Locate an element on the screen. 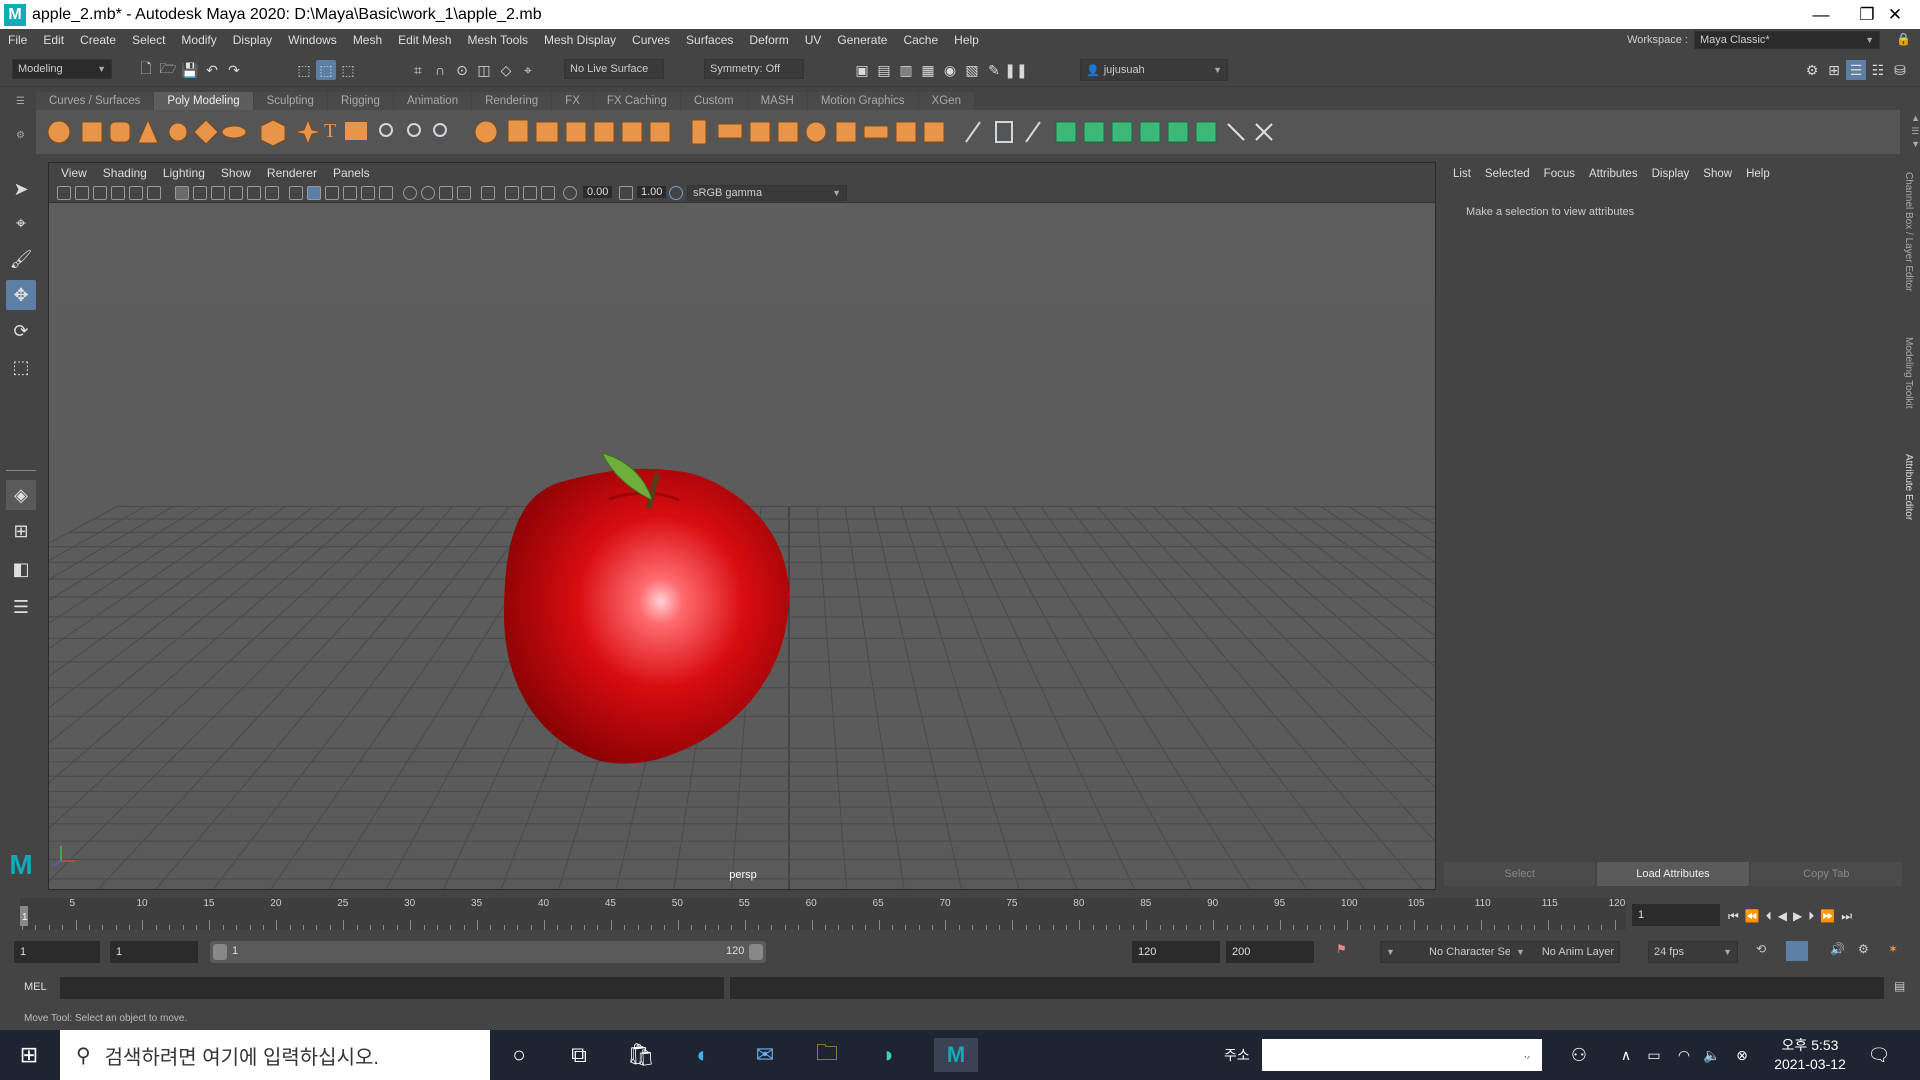  select-object-icon: ⬚ is located at coordinates (326, 70).